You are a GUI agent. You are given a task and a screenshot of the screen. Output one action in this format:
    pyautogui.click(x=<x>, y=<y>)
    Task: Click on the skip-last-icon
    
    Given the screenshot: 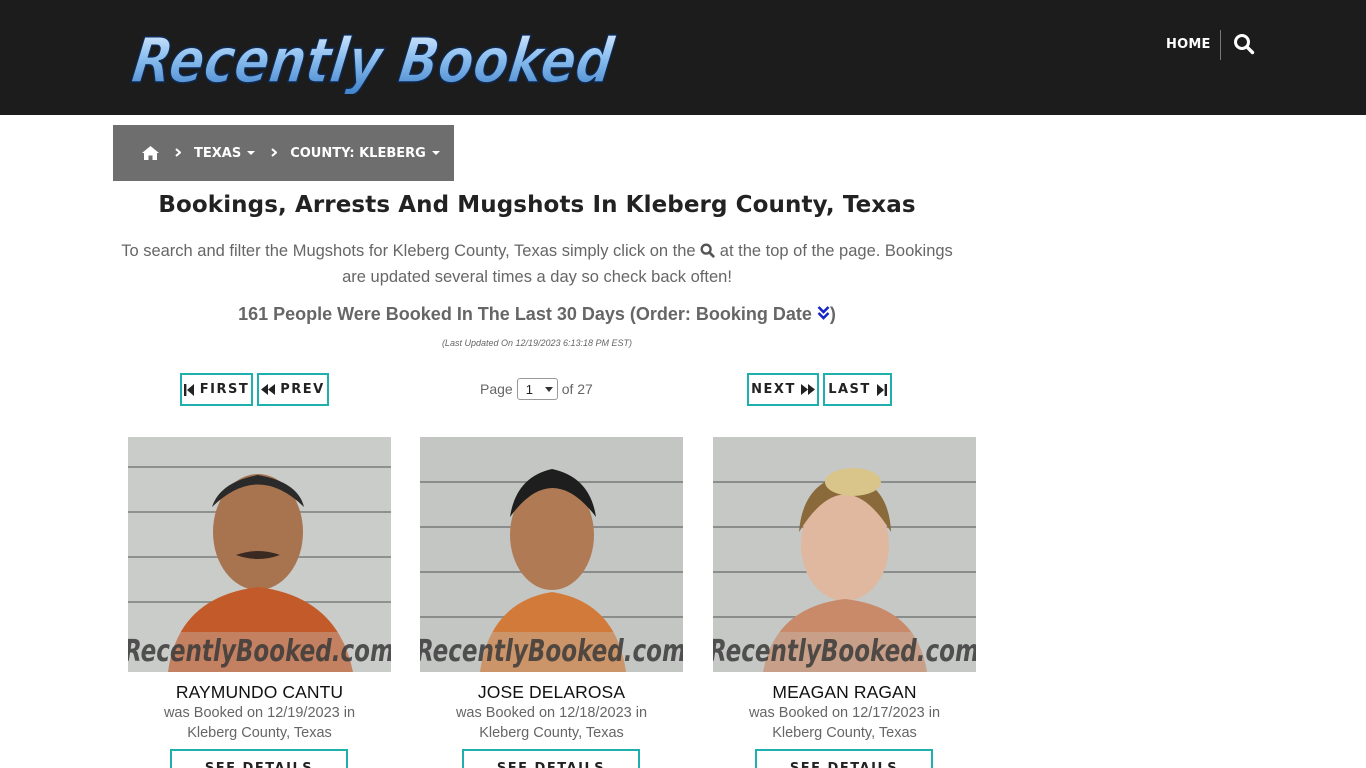 What is the action you would take?
    pyautogui.click(x=881, y=389)
    